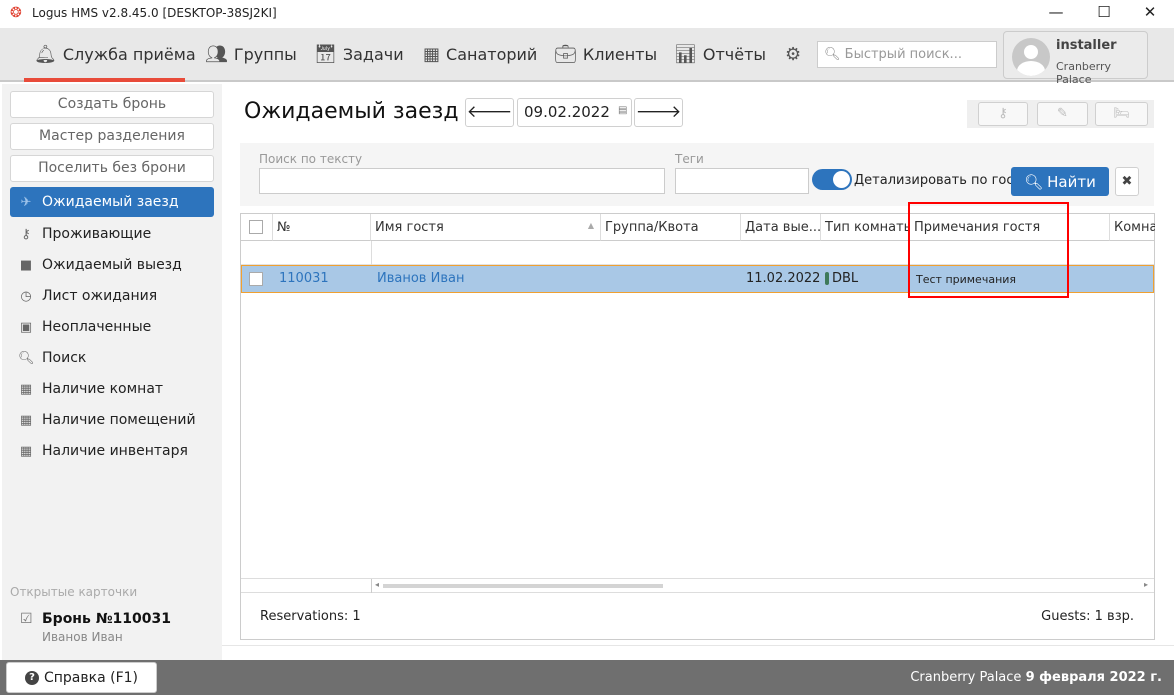  What do you see at coordinates (115, 451) in the screenshot?
I see `sidebar-item-label: Наличие инвентаря` at bounding box center [115, 451].